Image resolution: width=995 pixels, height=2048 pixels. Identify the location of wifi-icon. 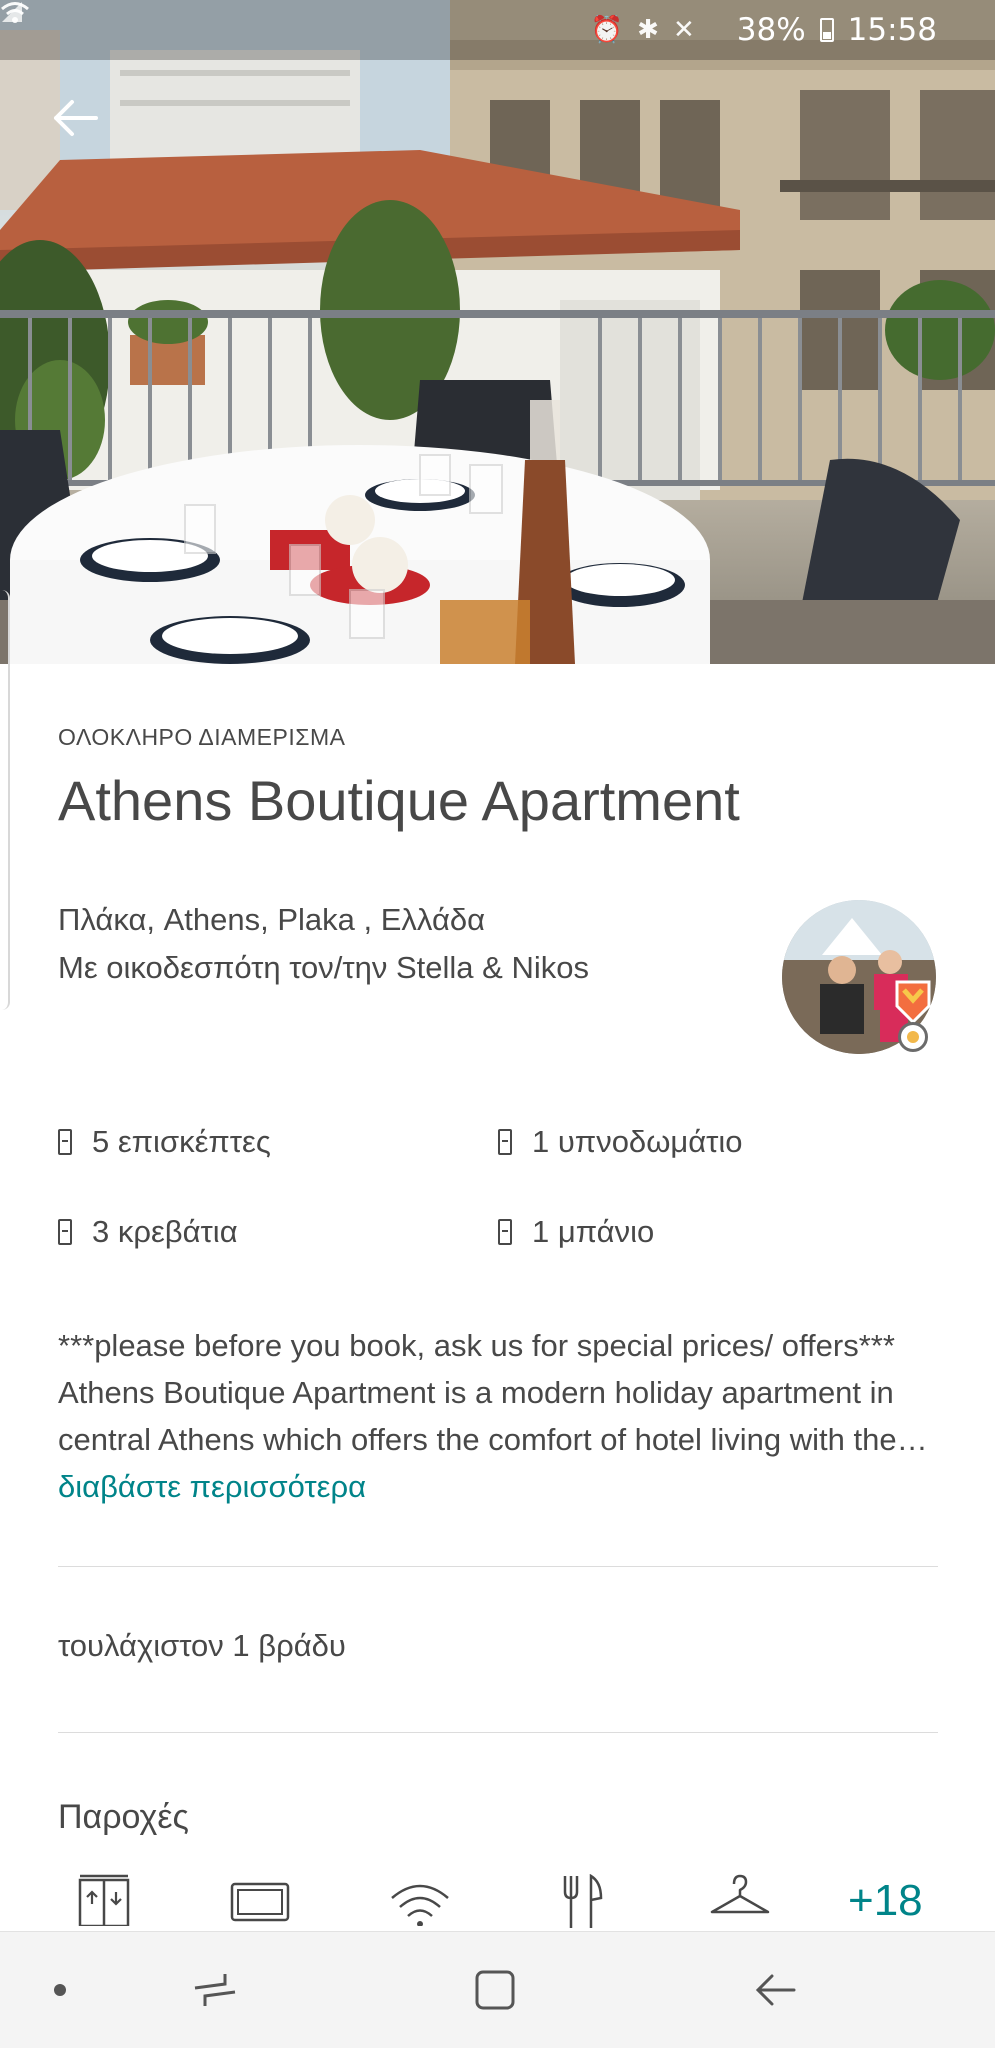
(420, 1901).